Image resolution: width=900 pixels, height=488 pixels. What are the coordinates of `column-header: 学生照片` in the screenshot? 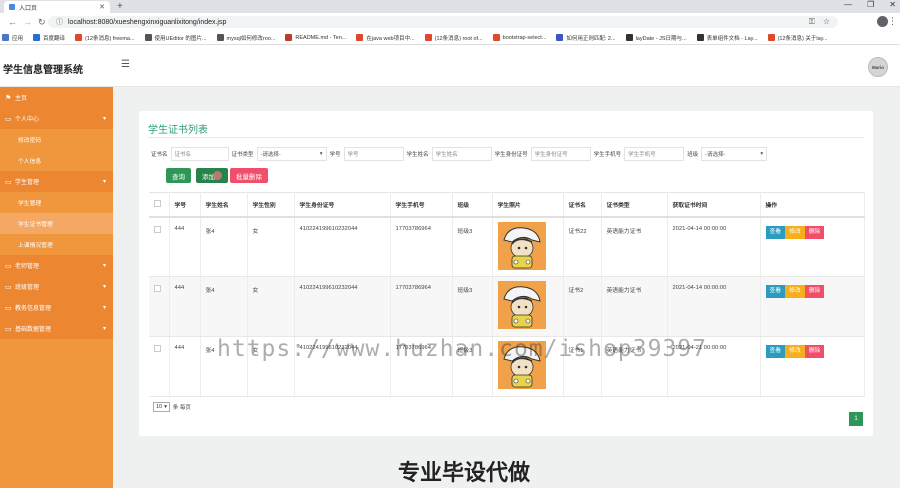 It's located at (528, 205).